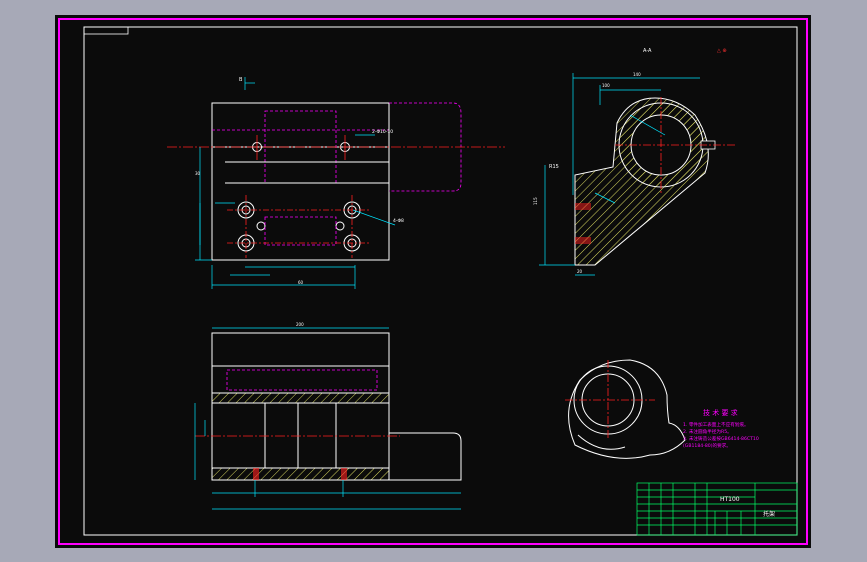 The width and height of the screenshot is (867, 562). What do you see at coordinates (301, 282) in the screenshot?
I see `dim-label: 60` at bounding box center [301, 282].